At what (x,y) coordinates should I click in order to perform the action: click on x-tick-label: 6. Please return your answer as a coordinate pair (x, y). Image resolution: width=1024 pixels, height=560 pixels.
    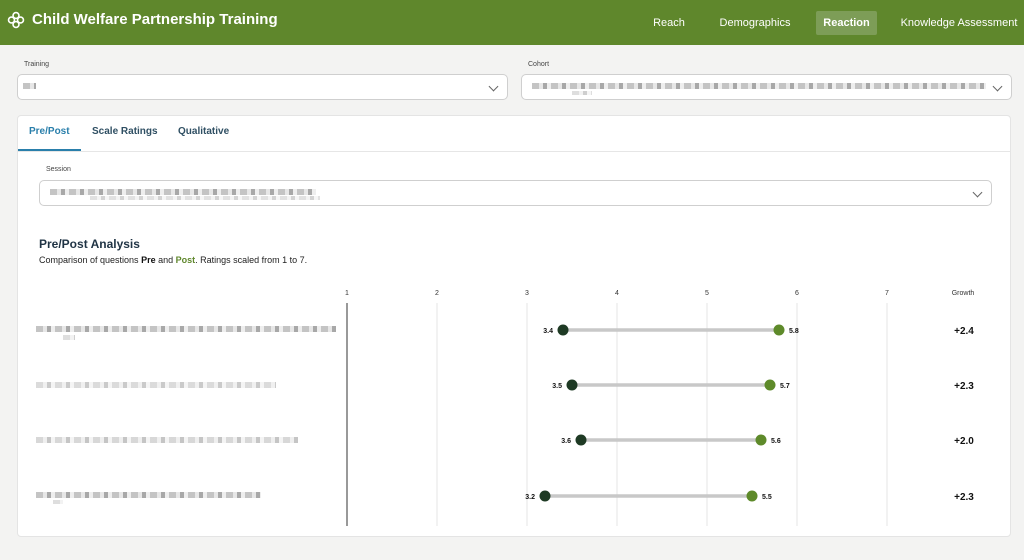
    Looking at the image, I should click on (797, 293).